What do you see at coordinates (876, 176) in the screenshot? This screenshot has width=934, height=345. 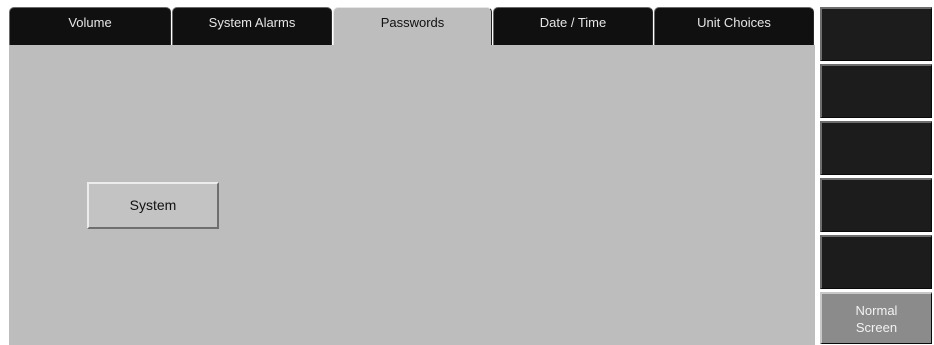 I see `side-button-panel: Normal Screen` at bounding box center [876, 176].